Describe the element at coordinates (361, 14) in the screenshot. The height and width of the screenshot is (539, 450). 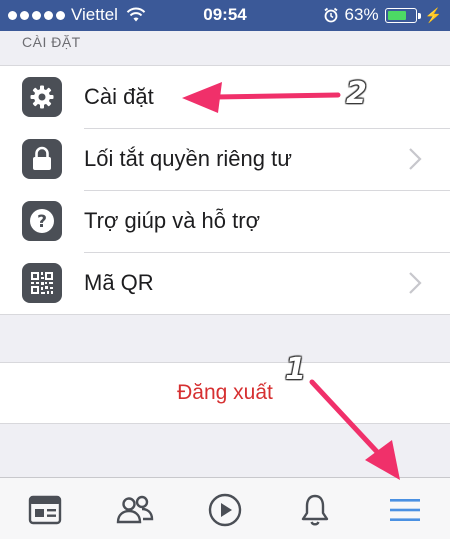
I see `battery-percent: 63%` at that location.